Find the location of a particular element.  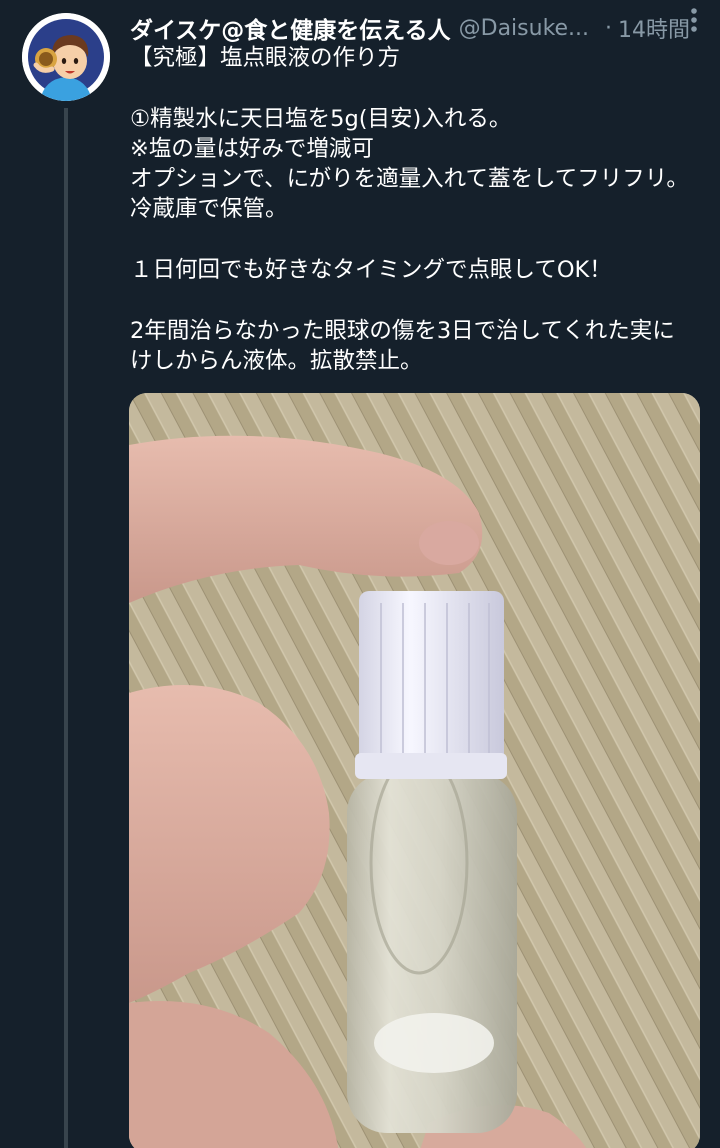

avatar-illustration is located at coordinates (66, 57).